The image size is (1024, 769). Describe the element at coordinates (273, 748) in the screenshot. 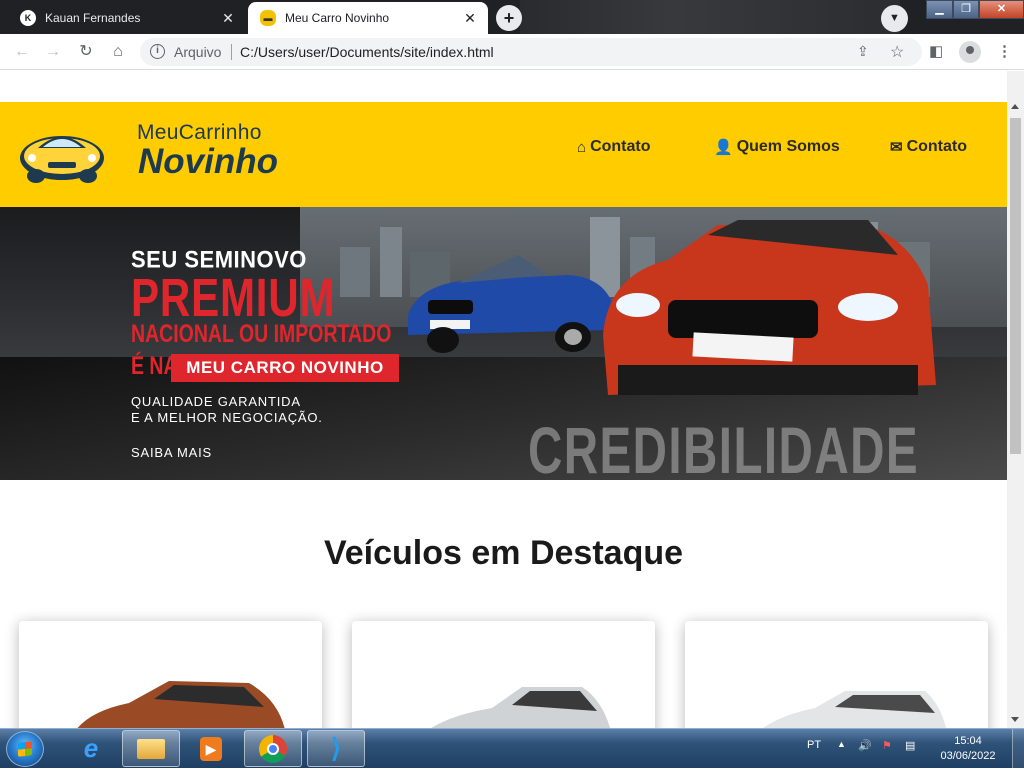

I see `chrome-icon` at that location.